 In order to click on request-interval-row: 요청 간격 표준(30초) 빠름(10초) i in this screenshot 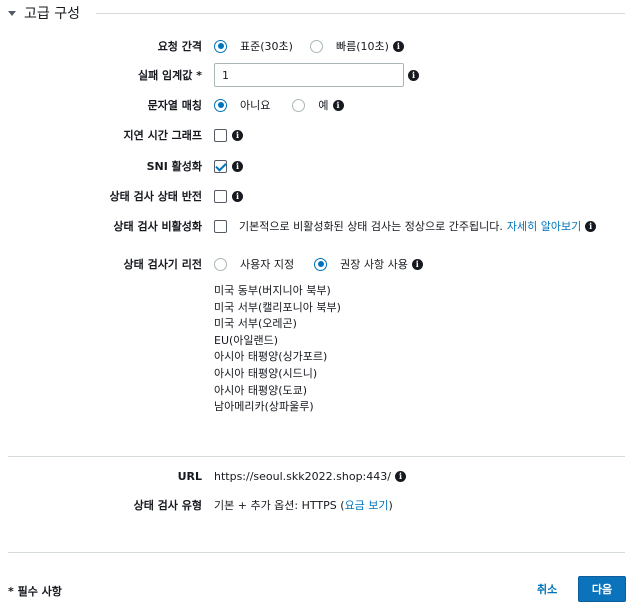, I will do `click(316, 46)`.